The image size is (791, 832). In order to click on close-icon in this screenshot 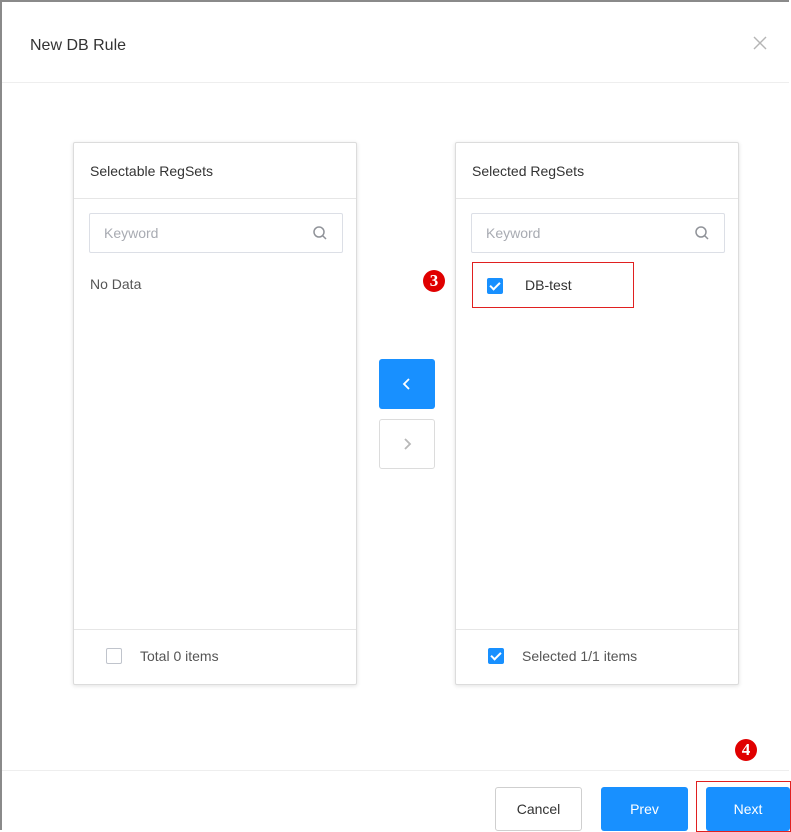, I will do `click(760, 43)`.